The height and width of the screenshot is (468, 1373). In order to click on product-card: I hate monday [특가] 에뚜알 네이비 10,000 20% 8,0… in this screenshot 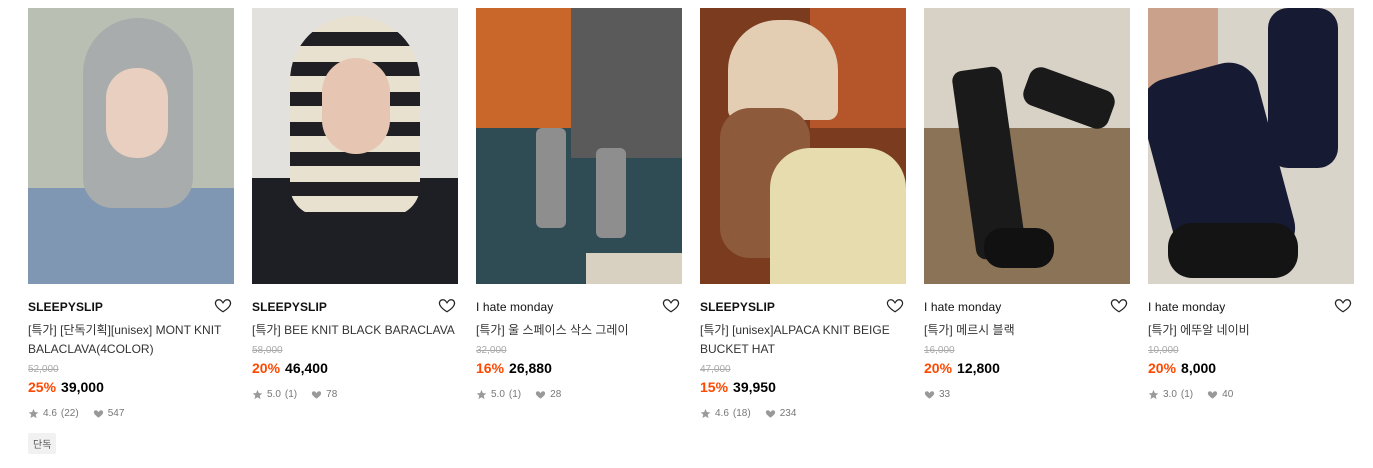, I will do `click(1251, 204)`.